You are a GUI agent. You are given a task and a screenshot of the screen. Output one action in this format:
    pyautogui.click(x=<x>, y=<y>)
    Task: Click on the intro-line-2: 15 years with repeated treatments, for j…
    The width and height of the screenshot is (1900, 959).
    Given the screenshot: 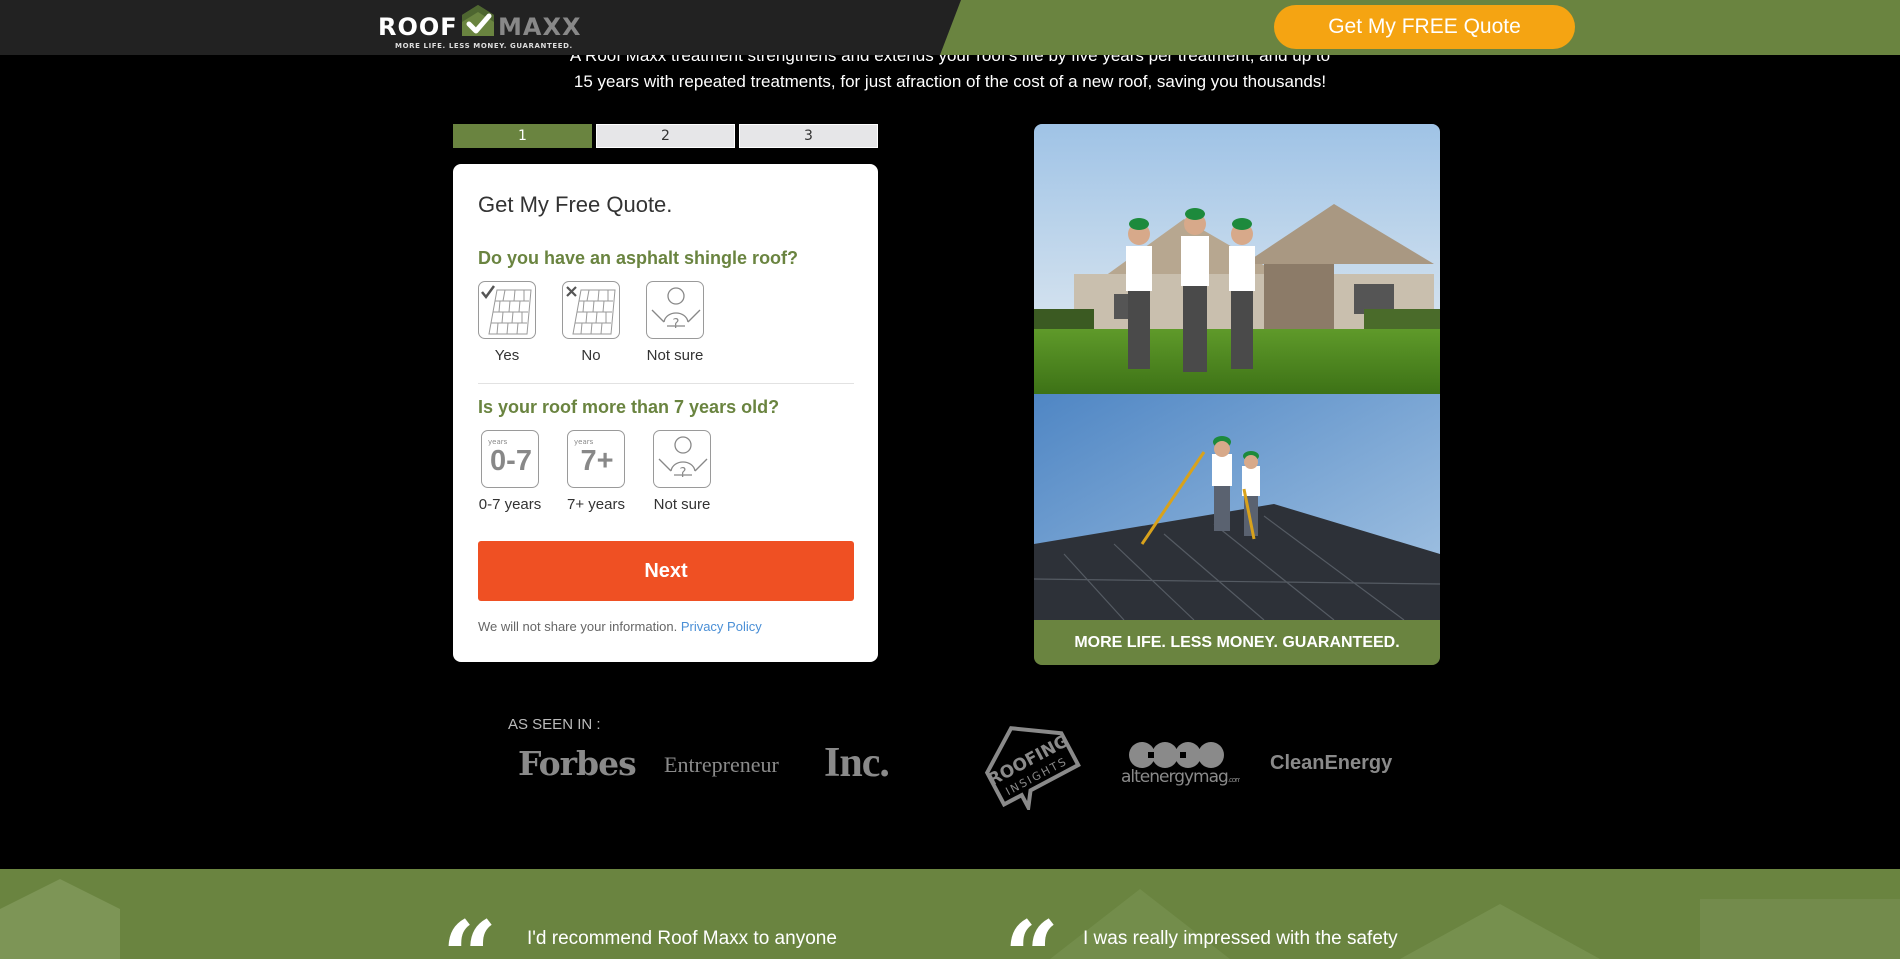 What is the action you would take?
    pyautogui.click(x=950, y=81)
    